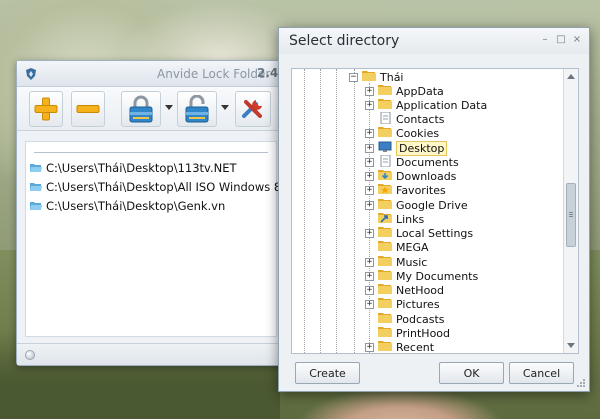 This screenshot has height=419, width=600. What do you see at coordinates (353, 77) in the screenshot?
I see `collapse-icon: −` at bounding box center [353, 77].